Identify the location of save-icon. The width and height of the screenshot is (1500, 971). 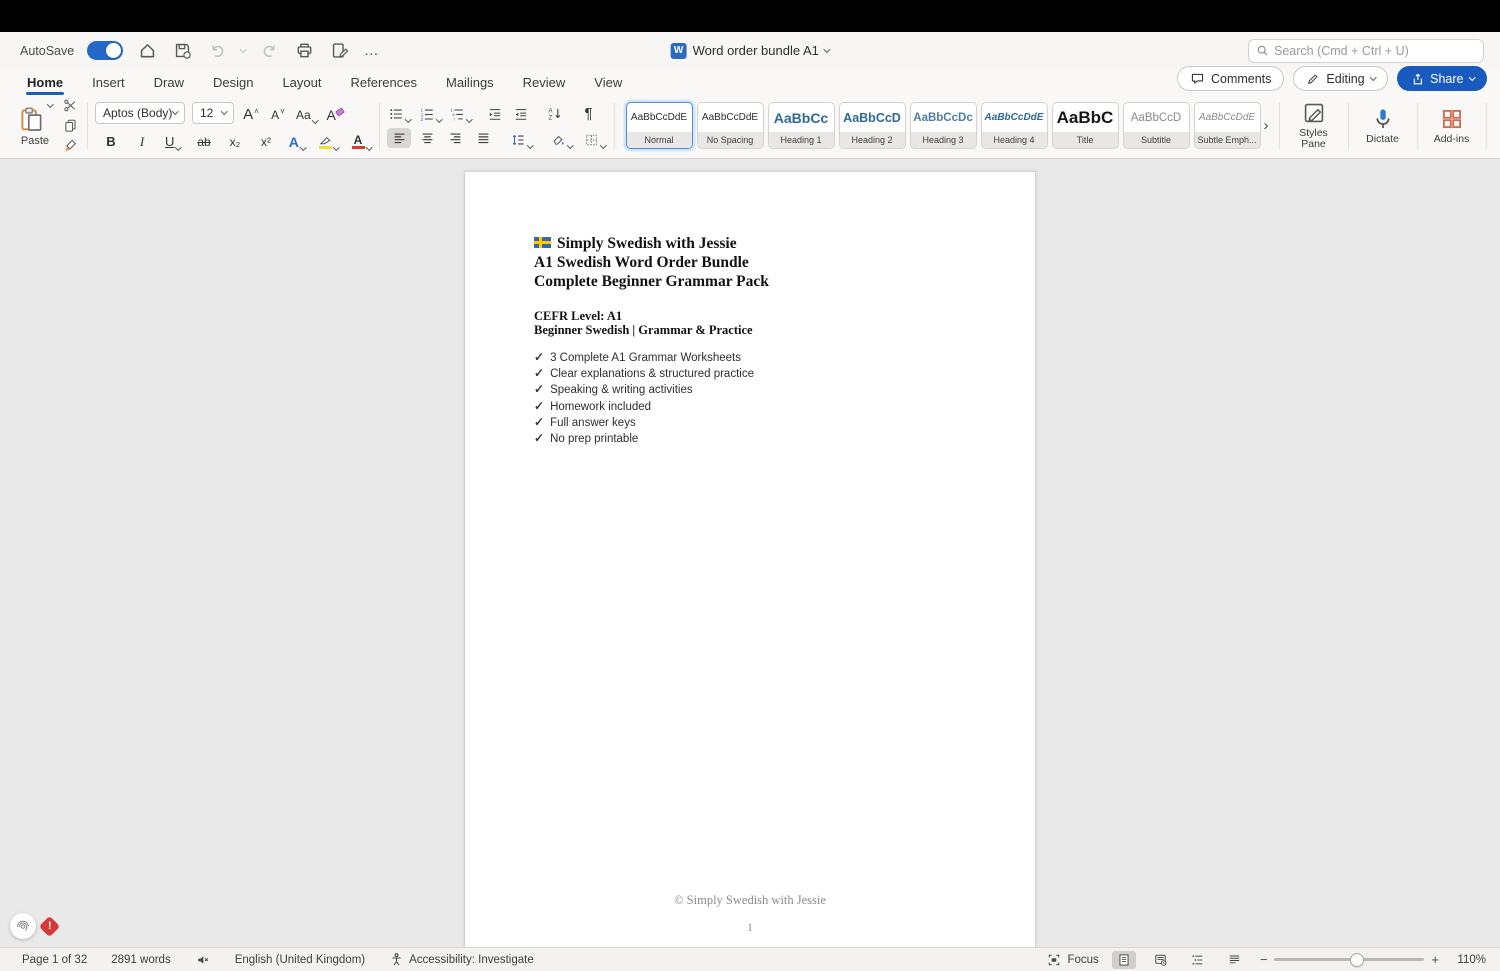
(182, 51).